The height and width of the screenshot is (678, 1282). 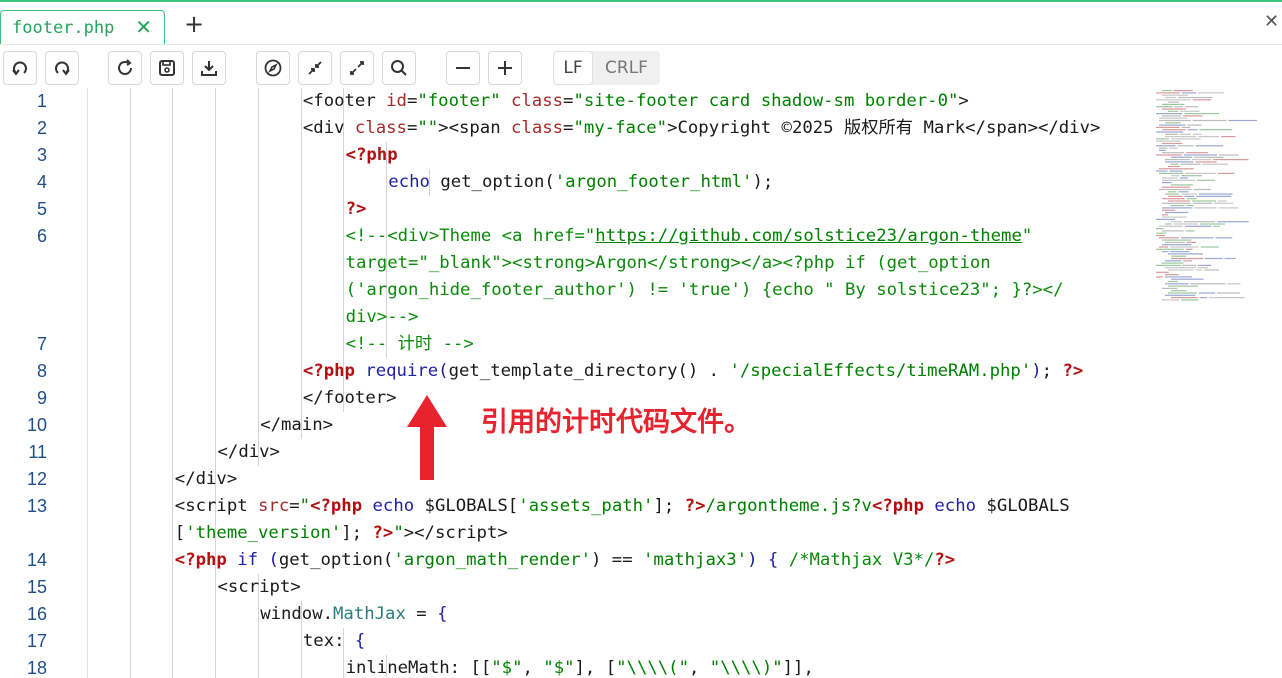 What do you see at coordinates (393, 506) in the screenshot?
I see `code-token: echo` at bounding box center [393, 506].